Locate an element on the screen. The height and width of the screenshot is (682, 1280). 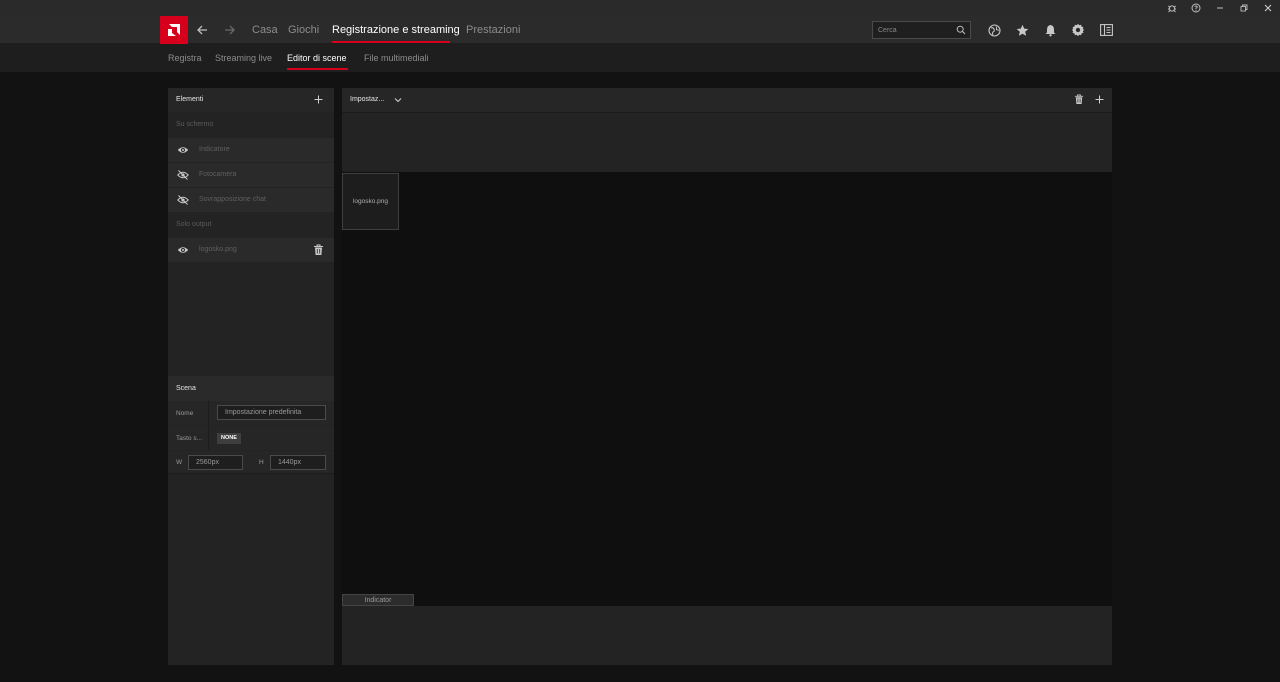
element-label: Indicatore is located at coordinates (214, 149).